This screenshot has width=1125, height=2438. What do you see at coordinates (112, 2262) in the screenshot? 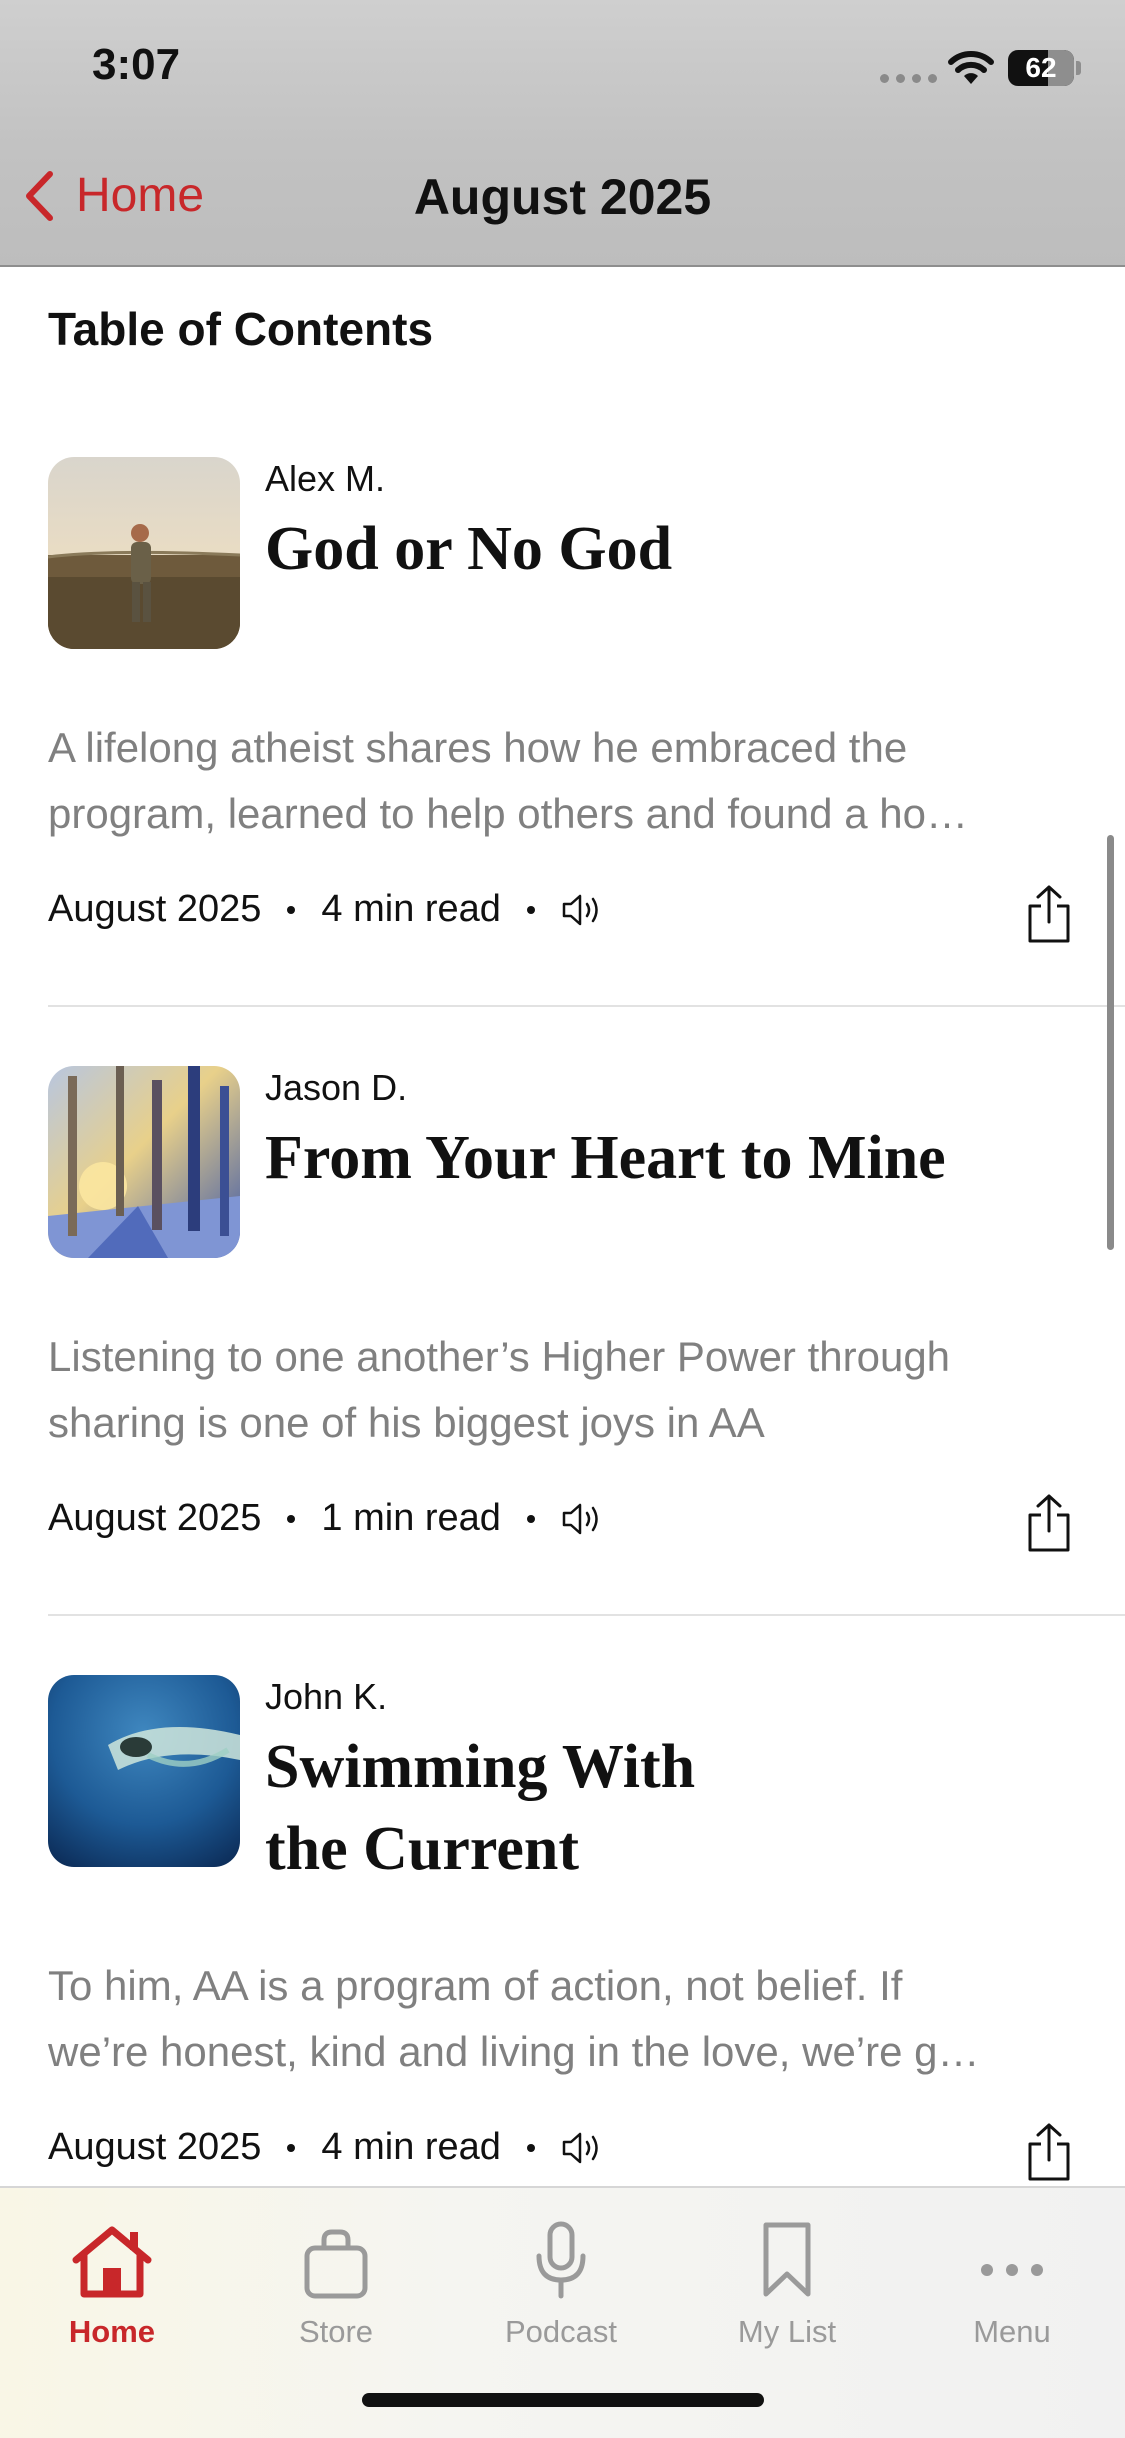
I see `house-icon` at bounding box center [112, 2262].